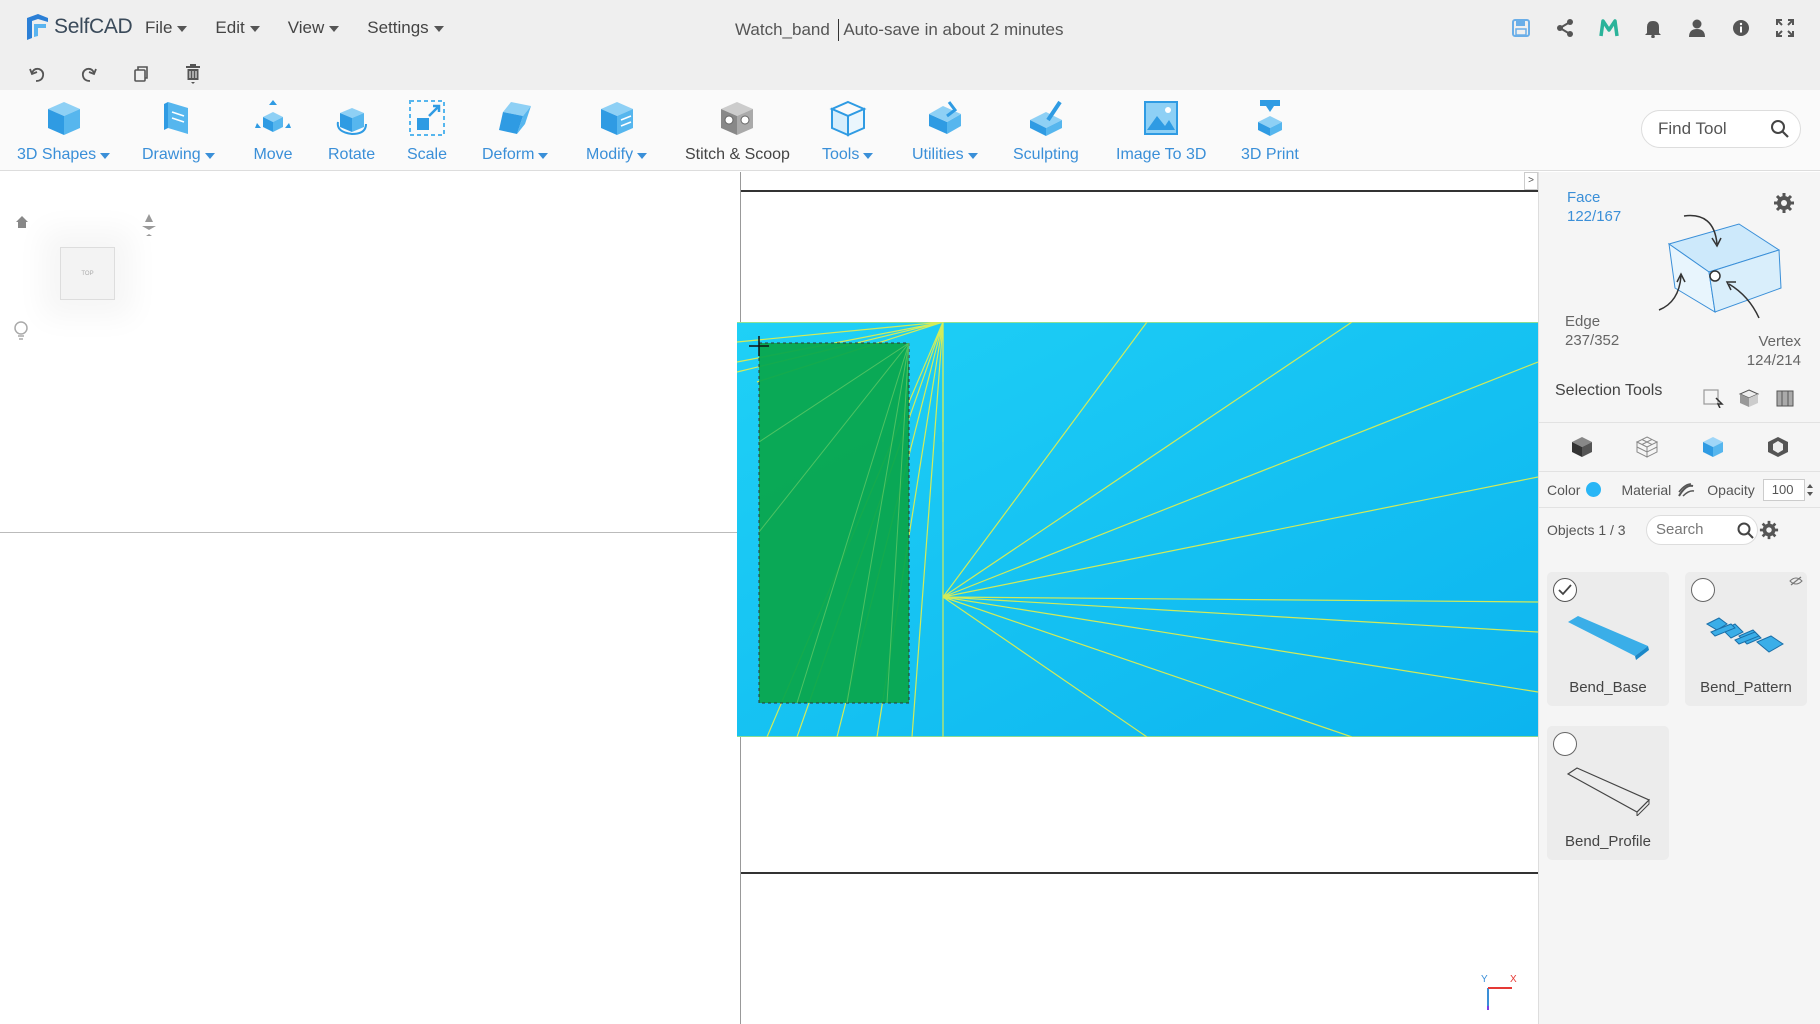 This screenshot has width=1820, height=1024. I want to click on tool-rotate: Rotate, so click(351, 130).